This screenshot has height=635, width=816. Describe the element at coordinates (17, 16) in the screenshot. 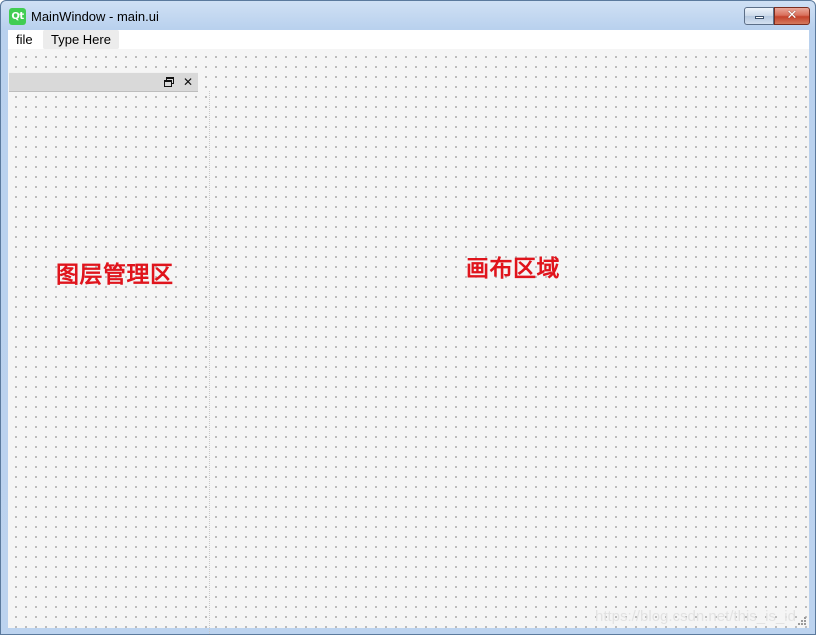

I see `qt-app-icon: Qt` at that location.